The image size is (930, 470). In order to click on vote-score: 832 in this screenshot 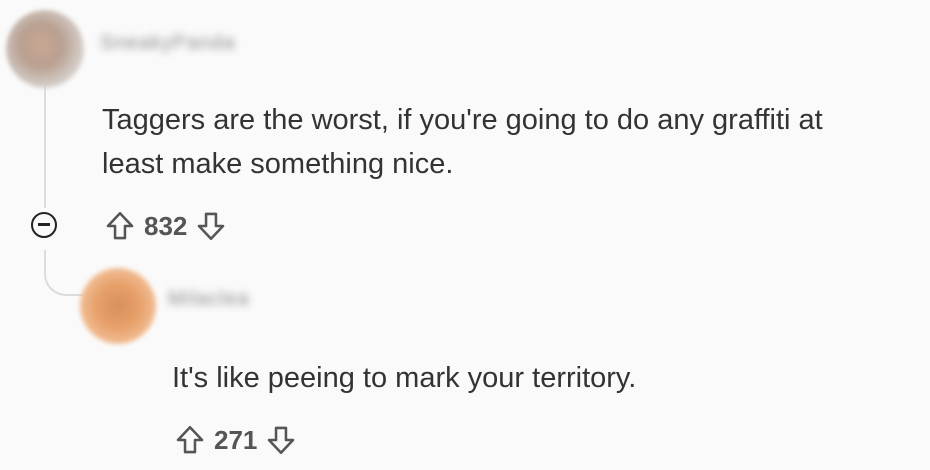, I will do `click(166, 225)`.